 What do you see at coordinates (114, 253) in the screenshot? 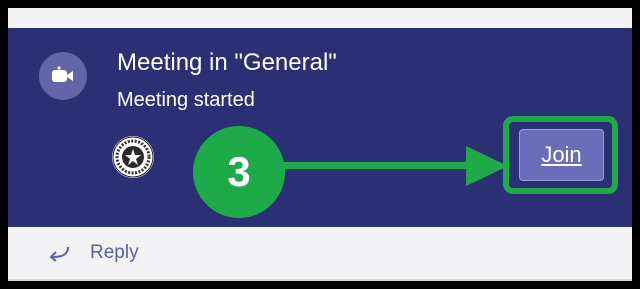
I see `reply-label: Reply` at bounding box center [114, 253].